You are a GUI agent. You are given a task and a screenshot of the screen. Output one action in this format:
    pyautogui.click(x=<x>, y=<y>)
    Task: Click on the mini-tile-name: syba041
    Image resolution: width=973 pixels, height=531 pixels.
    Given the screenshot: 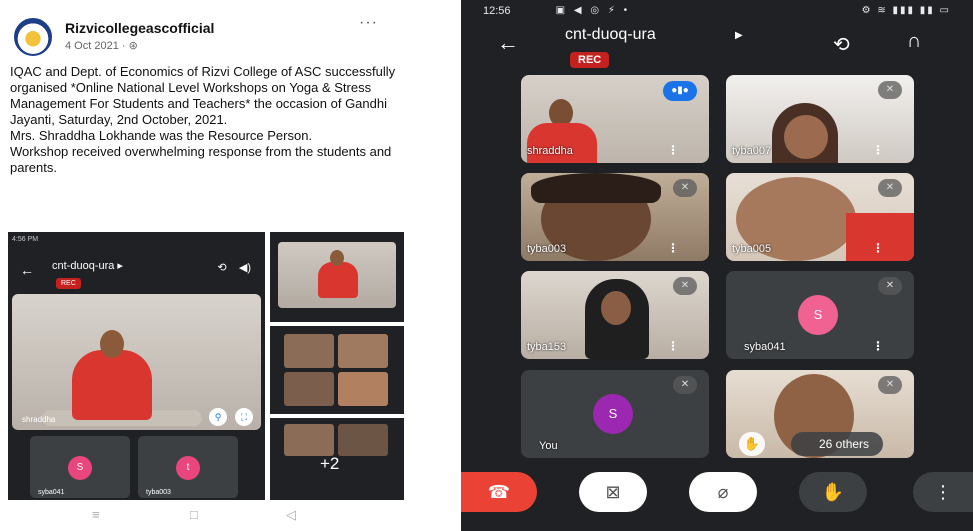 What is the action you would take?
    pyautogui.click(x=51, y=492)
    